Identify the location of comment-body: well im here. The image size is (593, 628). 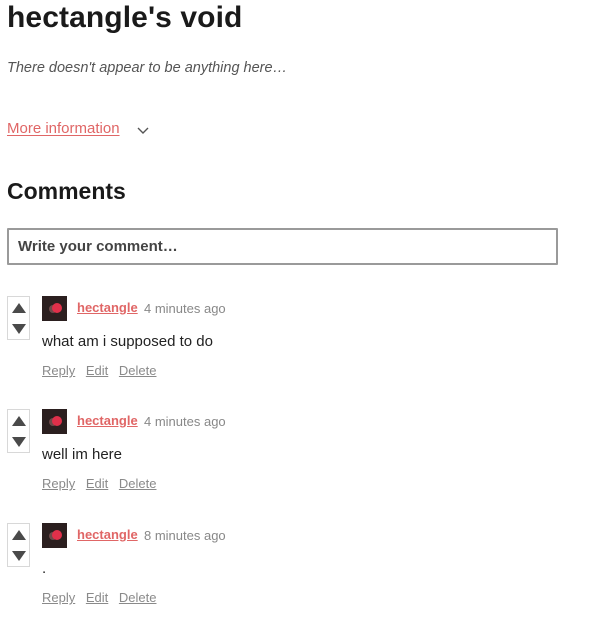
(82, 454).